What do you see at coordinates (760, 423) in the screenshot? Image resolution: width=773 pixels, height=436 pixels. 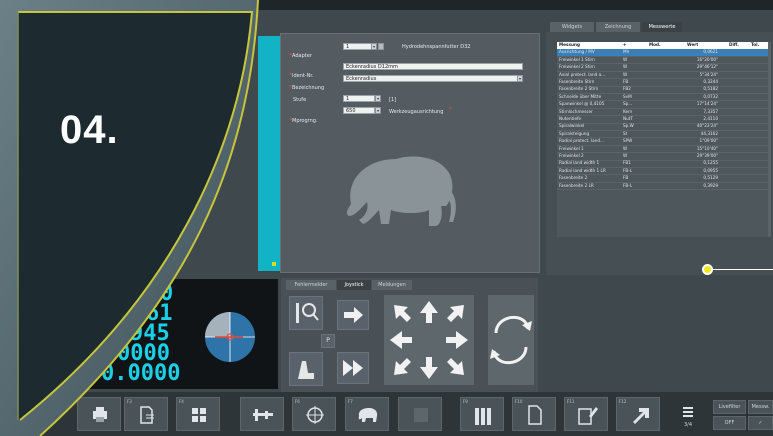 I see `confirm-button: ✓` at bounding box center [760, 423].